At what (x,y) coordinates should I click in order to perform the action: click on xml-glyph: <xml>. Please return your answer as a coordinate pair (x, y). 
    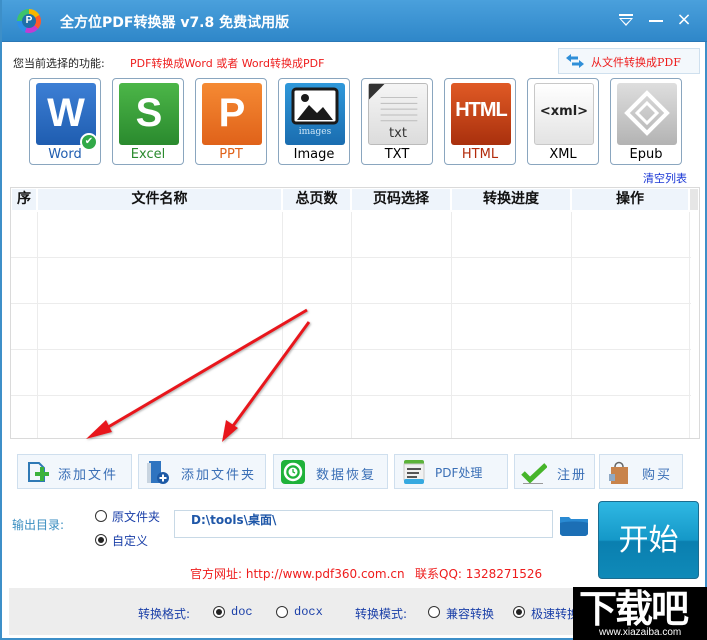
    Looking at the image, I should click on (564, 111).